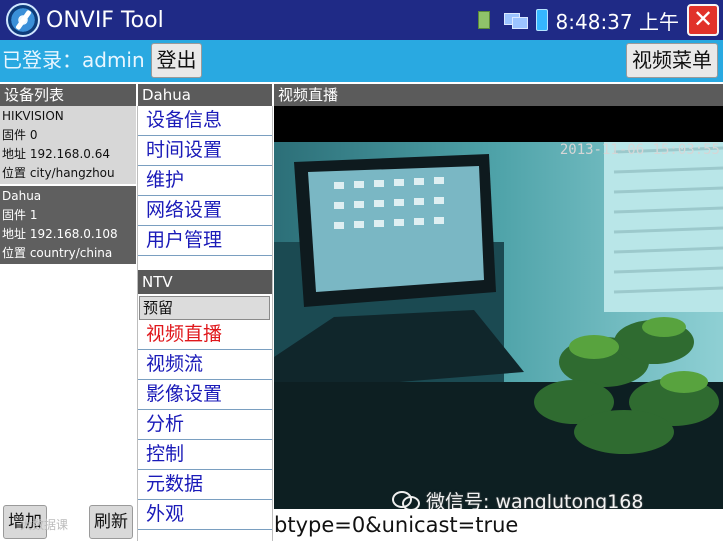 The width and height of the screenshot is (723, 541). What do you see at coordinates (33, 116) in the screenshot?
I see `device-name: HIKVISION` at bounding box center [33, 116].